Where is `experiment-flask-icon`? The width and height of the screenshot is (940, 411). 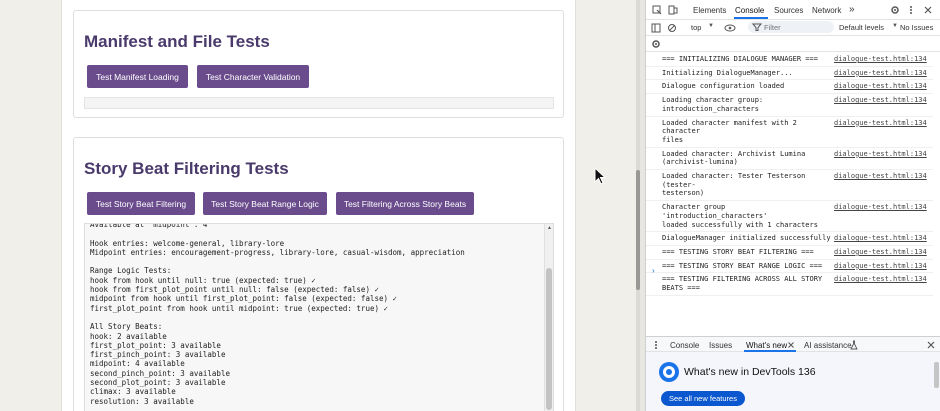 experiment-flask-icon is located at coordinates (854, 345).